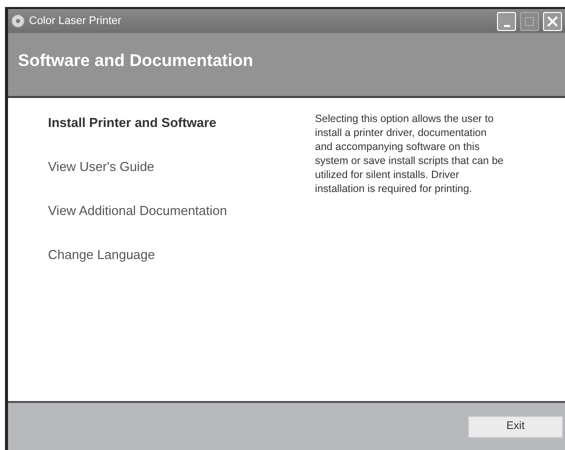 The height and width of the screenshot is (450, 565). I want to click on minimize-icon, so click(507, 25).